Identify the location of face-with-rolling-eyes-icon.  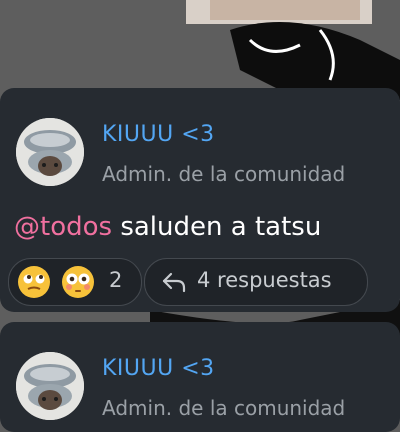
(34, 282).